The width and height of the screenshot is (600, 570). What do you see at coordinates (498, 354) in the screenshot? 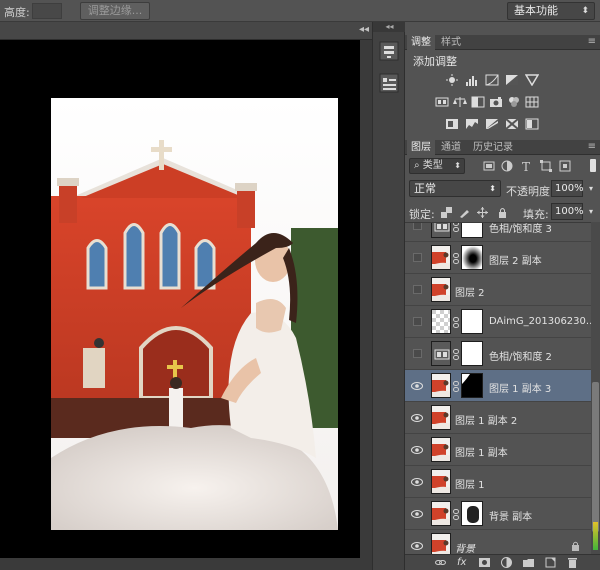
I see `layer-row: 色相/饱和度 2` at bounding box center [498, 354].